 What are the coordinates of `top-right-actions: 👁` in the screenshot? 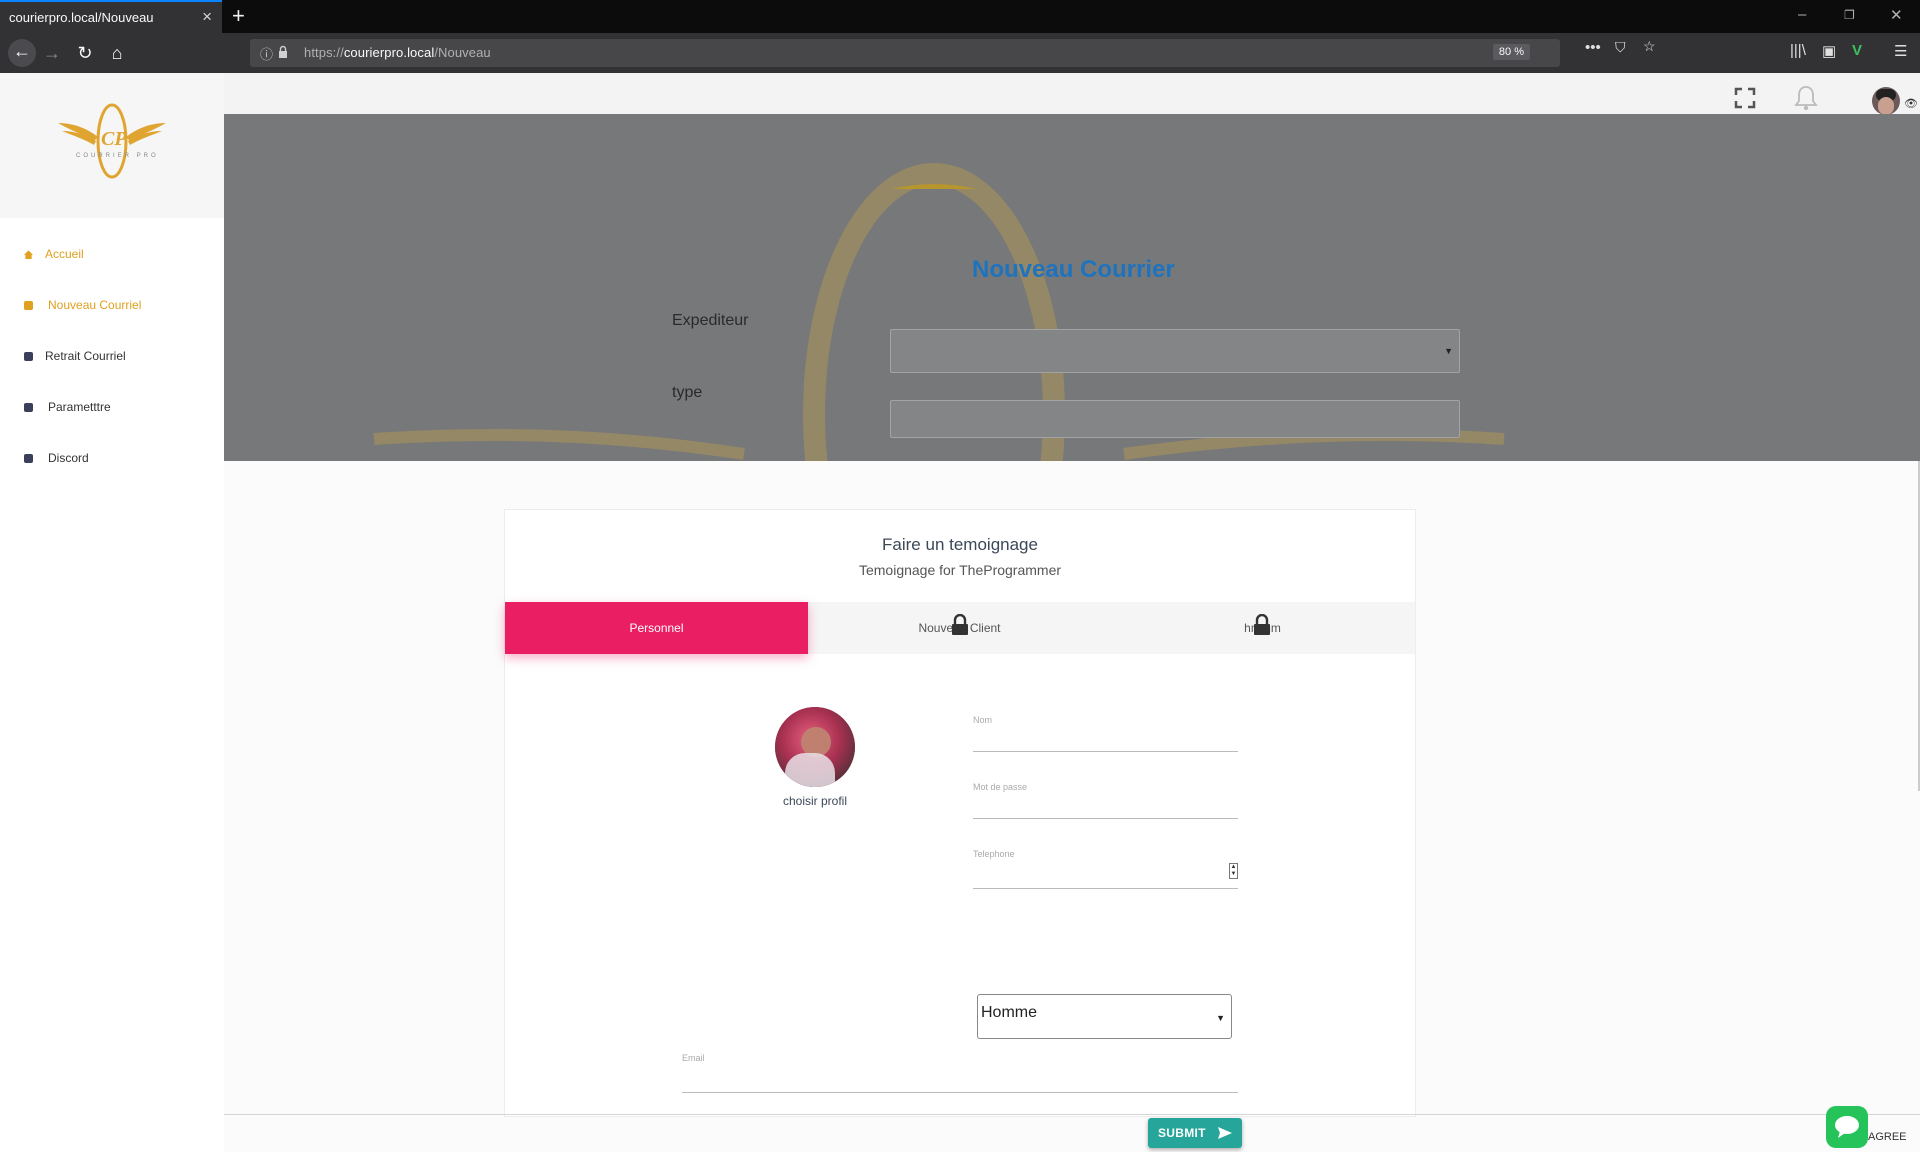 It's located at (1810, 94).